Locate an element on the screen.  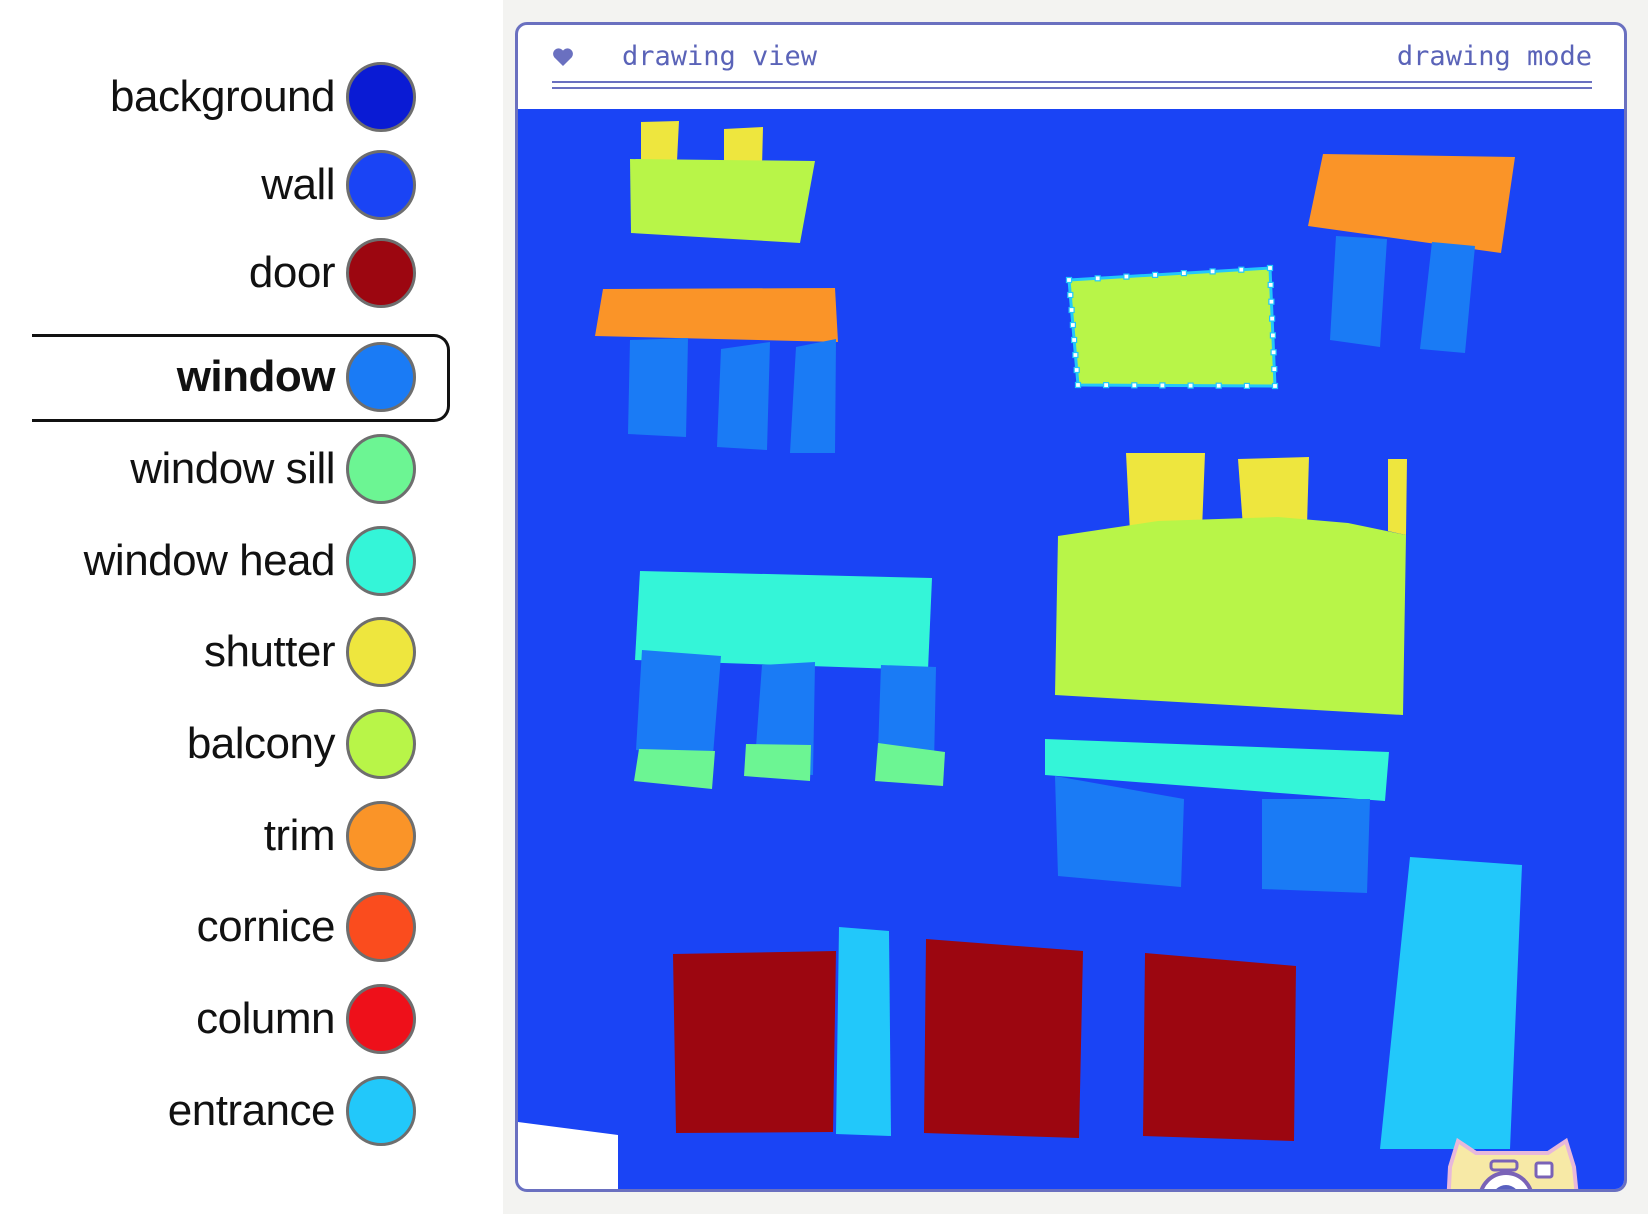
legend-label: balcony is located at coordinates (261, 743).